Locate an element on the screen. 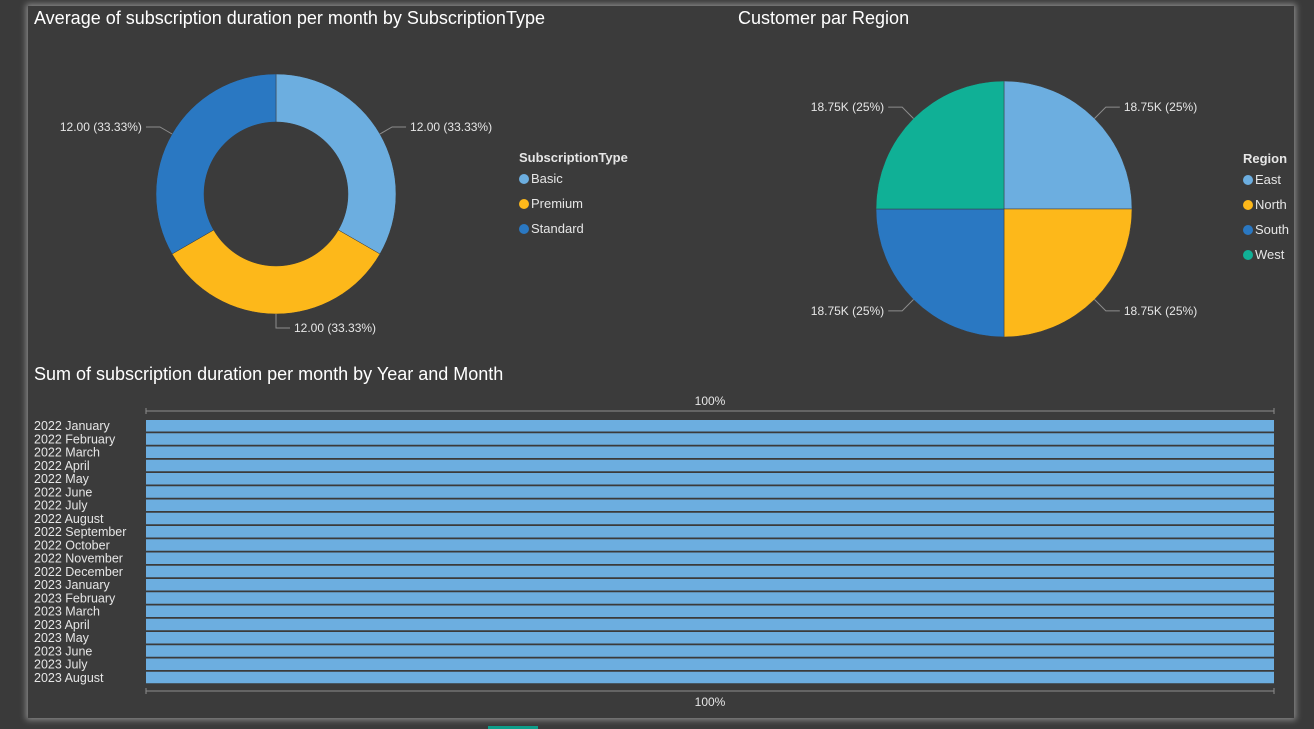  leader-line-donut-premium is located at coordinates (282, 321).